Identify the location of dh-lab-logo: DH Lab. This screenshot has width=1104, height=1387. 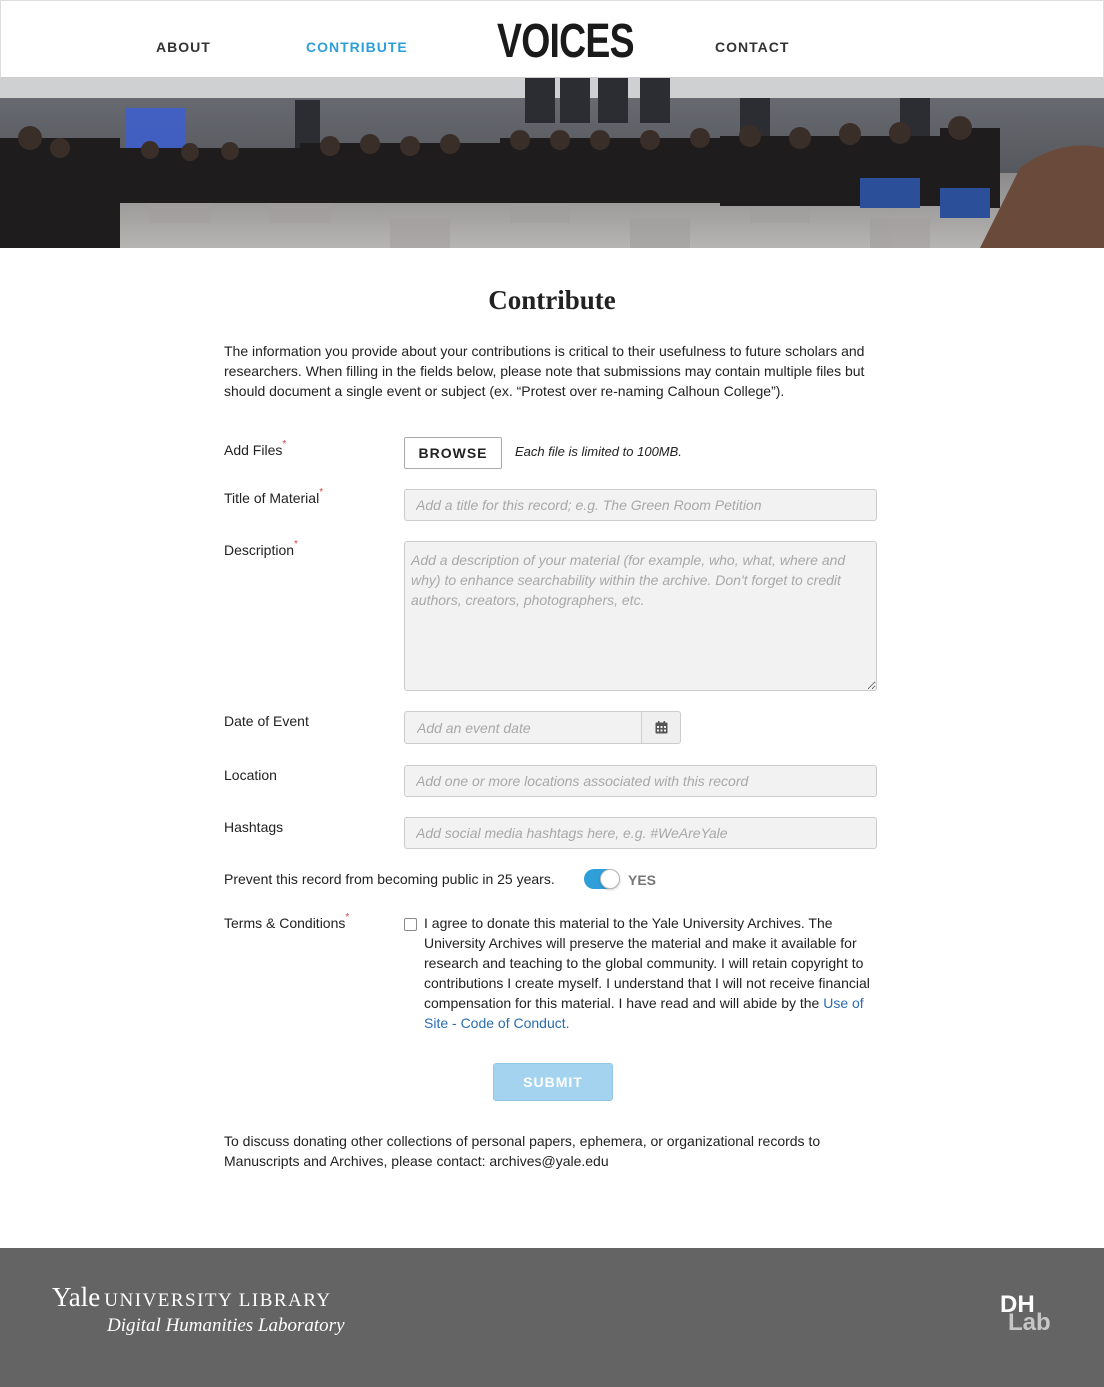
(1029, 1311).